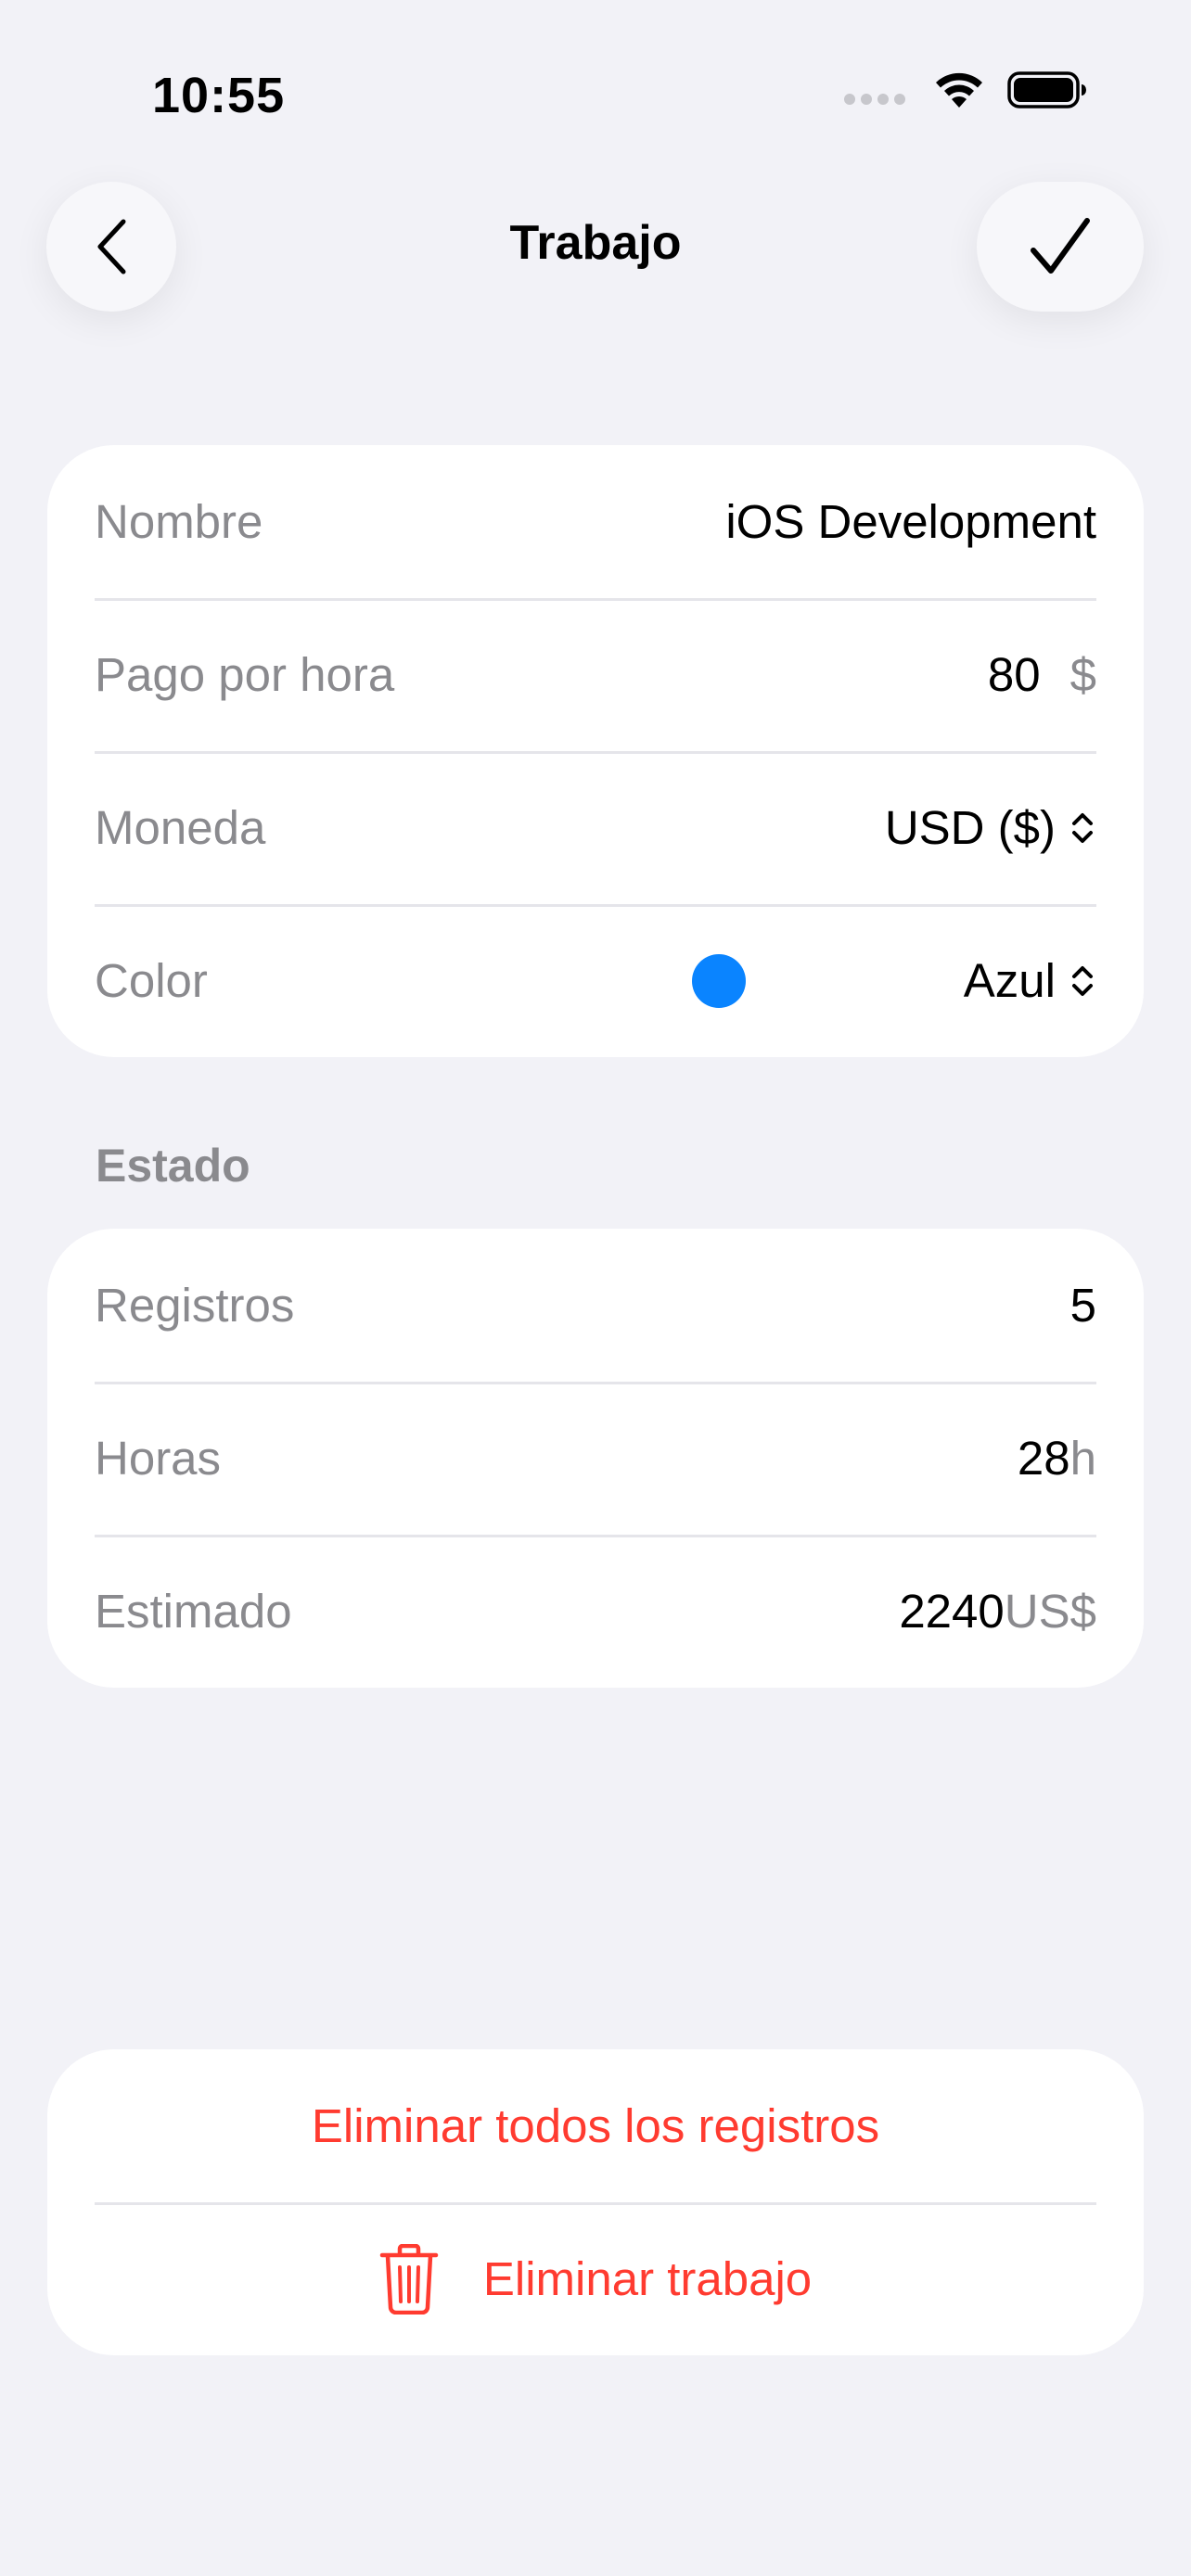  Describe the element at coordinates (409, 2279) in the screenshot. I see `trash-icon` at that location.